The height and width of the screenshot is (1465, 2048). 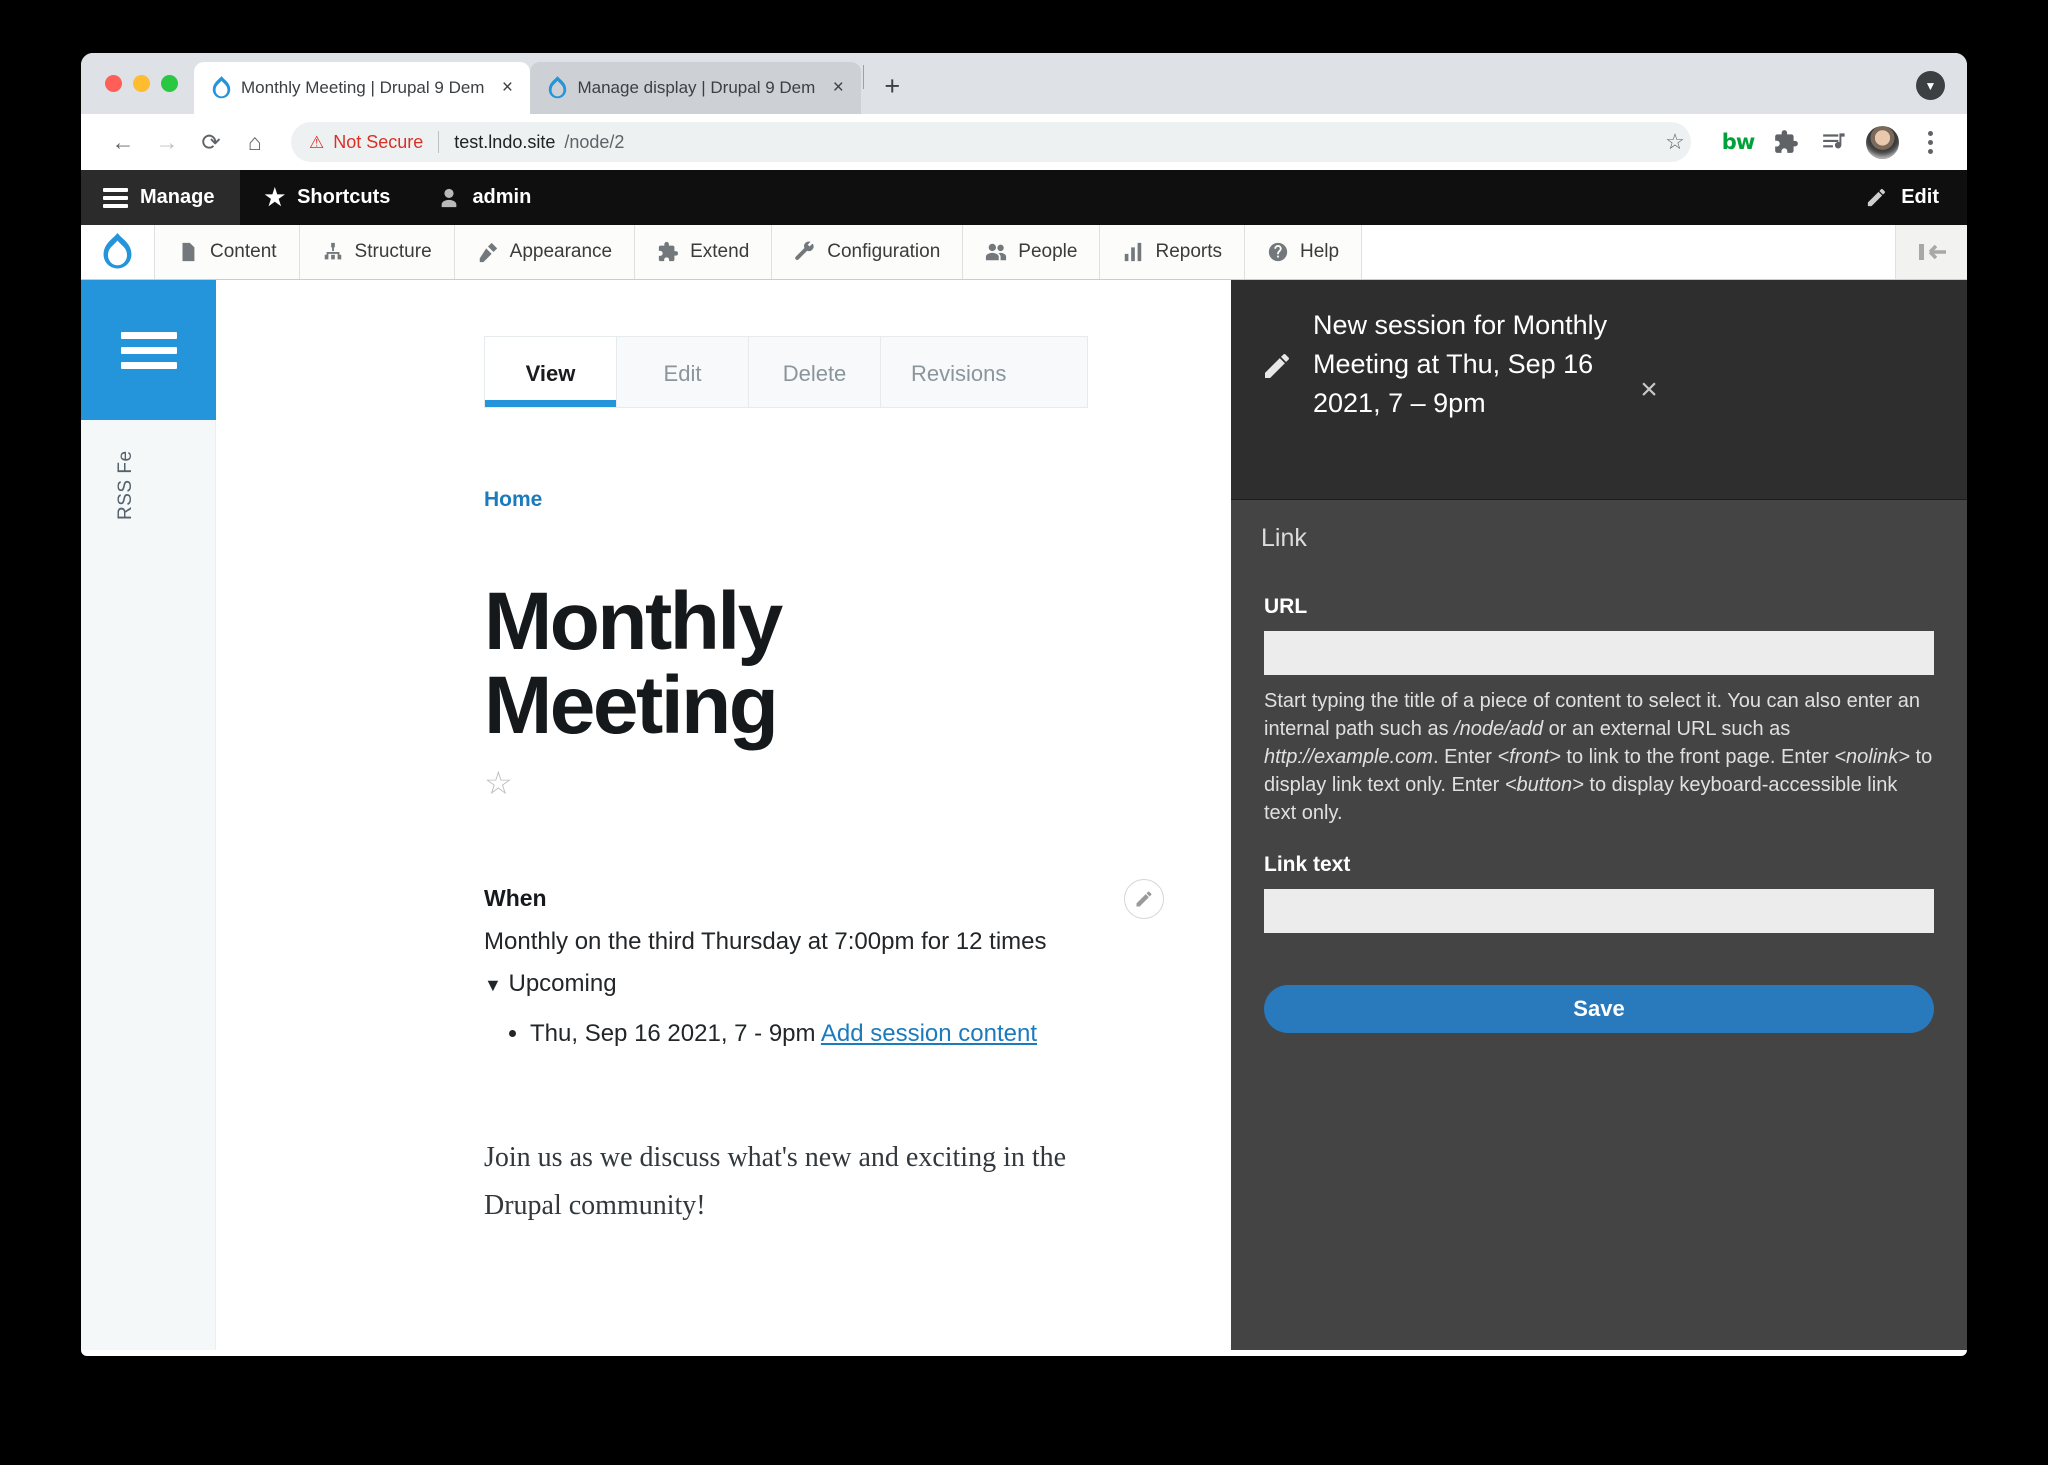 I want to click on left-sidebar: RSS Fe, so click(x=148, y=815).